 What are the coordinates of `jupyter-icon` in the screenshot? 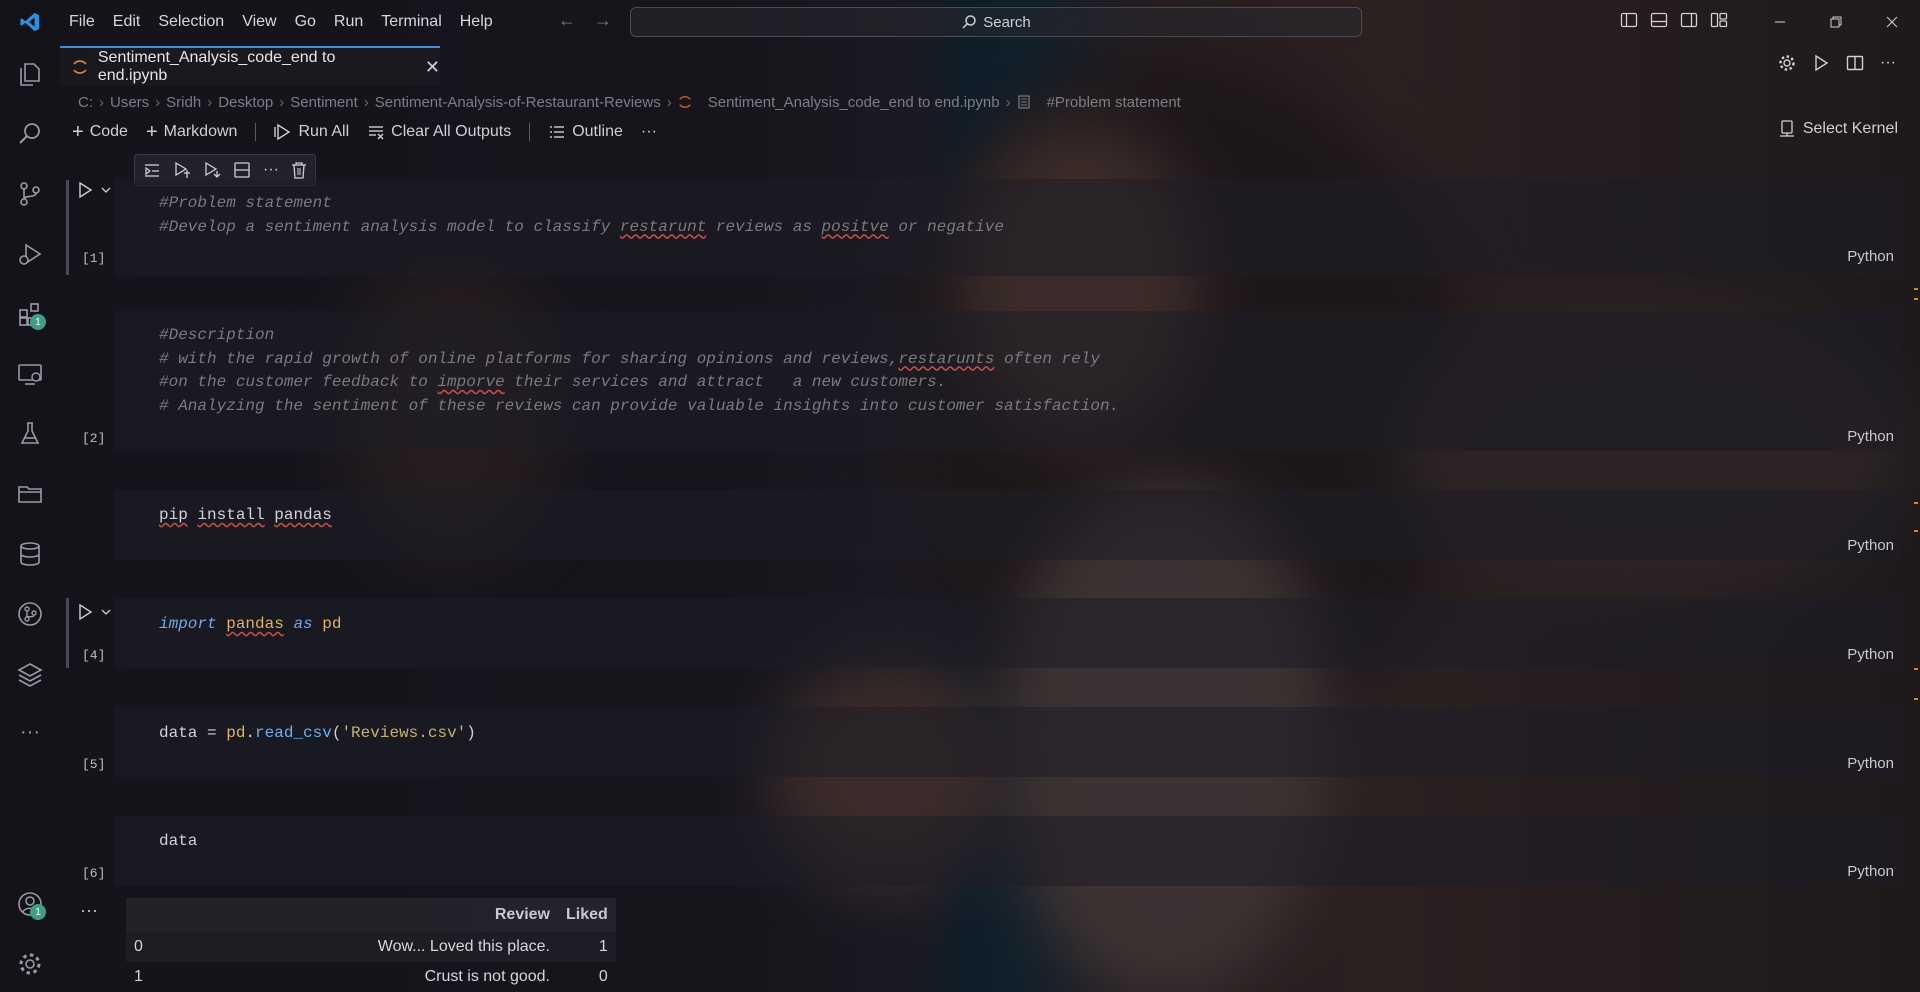 It's located at (684, 102).